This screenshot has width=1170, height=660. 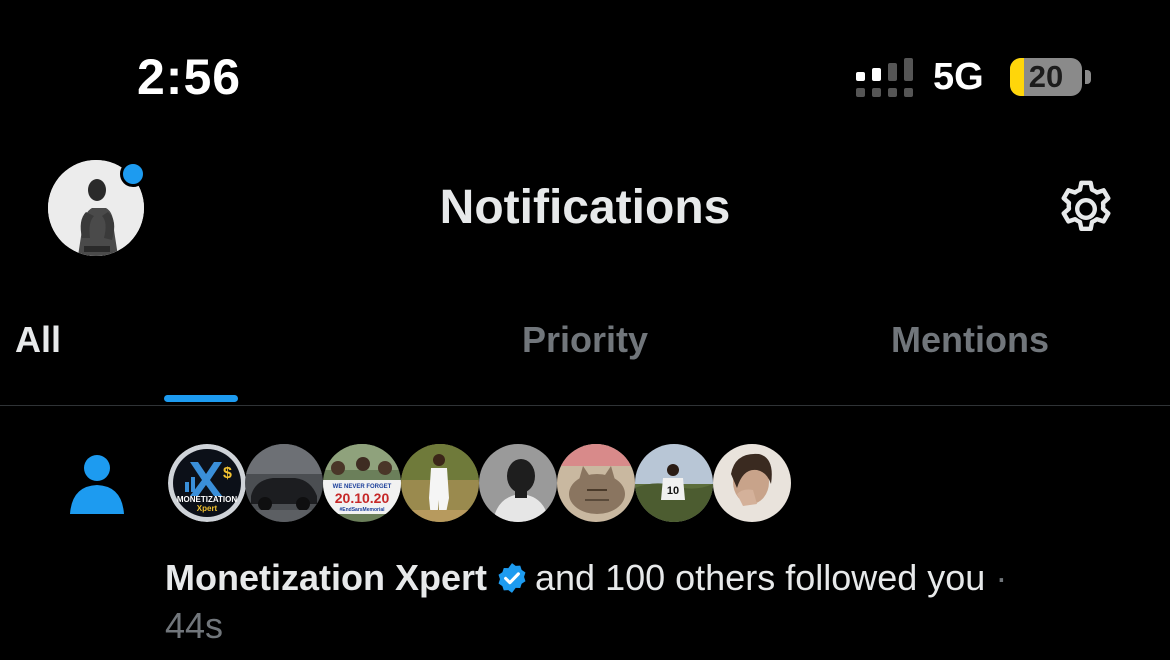 I want to click on avatar-monetization-xpert: $ MONETIZATION Xpert, so click(x=207, y=483).